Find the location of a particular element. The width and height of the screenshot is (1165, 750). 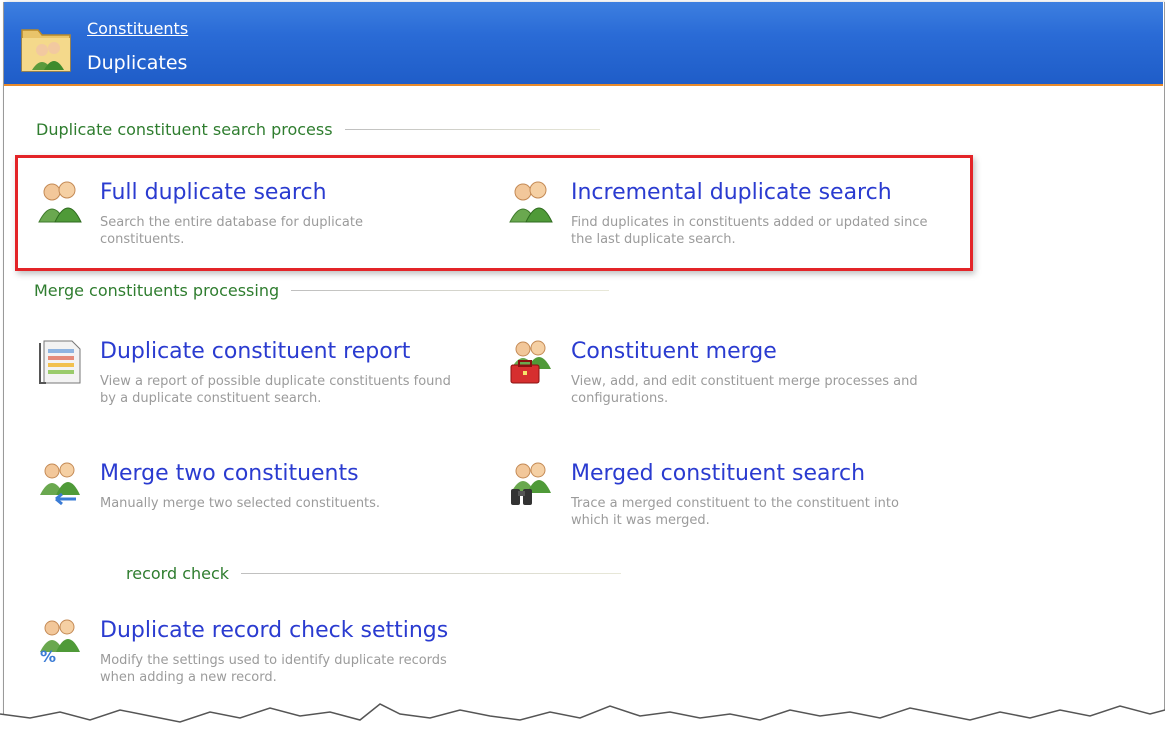

task-title: Merged constituent search is located at coordinates (718, 473).